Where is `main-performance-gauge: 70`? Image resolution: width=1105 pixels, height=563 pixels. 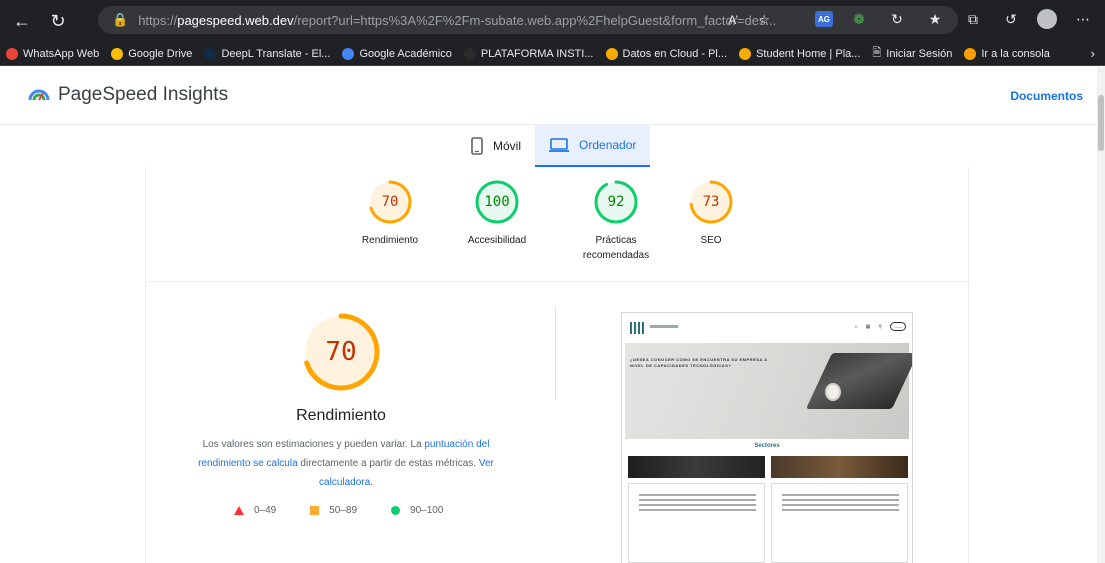
main-performance-gauge: 70 is located at coordinates (341, 352).